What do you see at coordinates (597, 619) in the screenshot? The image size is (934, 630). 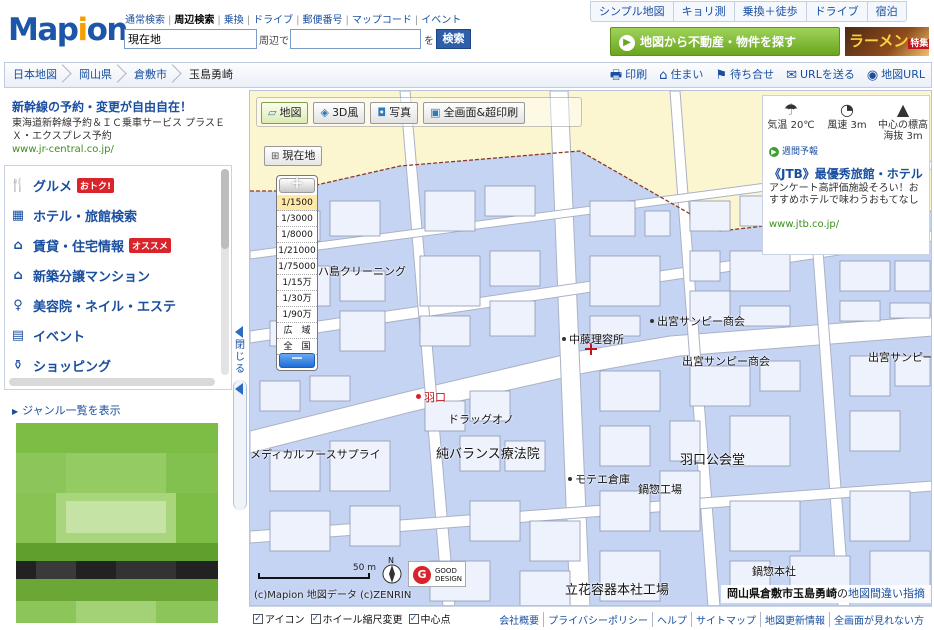 I see `footer-link: プライバシーポリシー` at bounding box center [597, 619].